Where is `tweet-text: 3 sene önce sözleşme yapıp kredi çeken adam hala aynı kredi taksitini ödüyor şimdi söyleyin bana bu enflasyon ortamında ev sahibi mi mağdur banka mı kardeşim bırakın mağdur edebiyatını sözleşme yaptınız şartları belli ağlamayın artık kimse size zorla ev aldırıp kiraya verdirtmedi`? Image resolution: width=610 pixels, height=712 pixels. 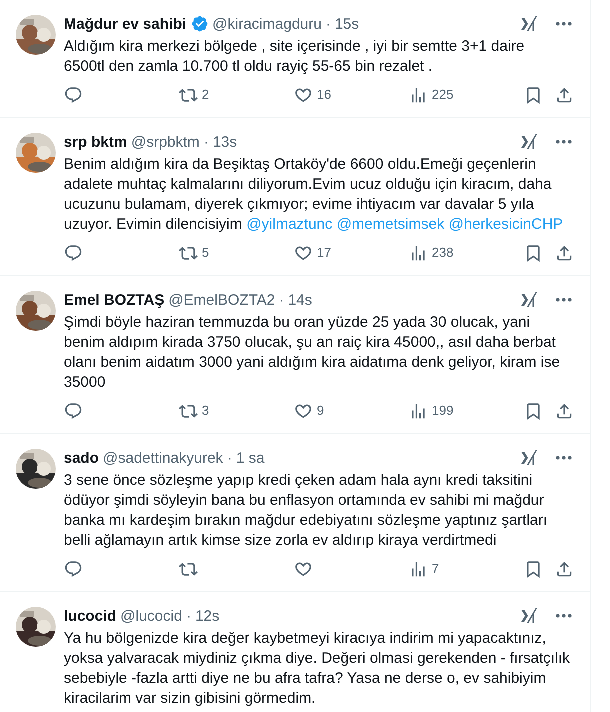
tweet-text: 3 sene önce sözleşme yapıp kredi çeken adam hala aynı kredi taksitini ödüyor şimdi söyleyin bana bu enflasyon ortamında ev sahibi mi mağdur banka mı kardeşim bırakın mağdur edebiyatını sözleşme yaptınız şartları belli ağlamayın artık kimse size zorla ev aldırıp kiraya verdirtmedi is located at coordinates (306, 511).